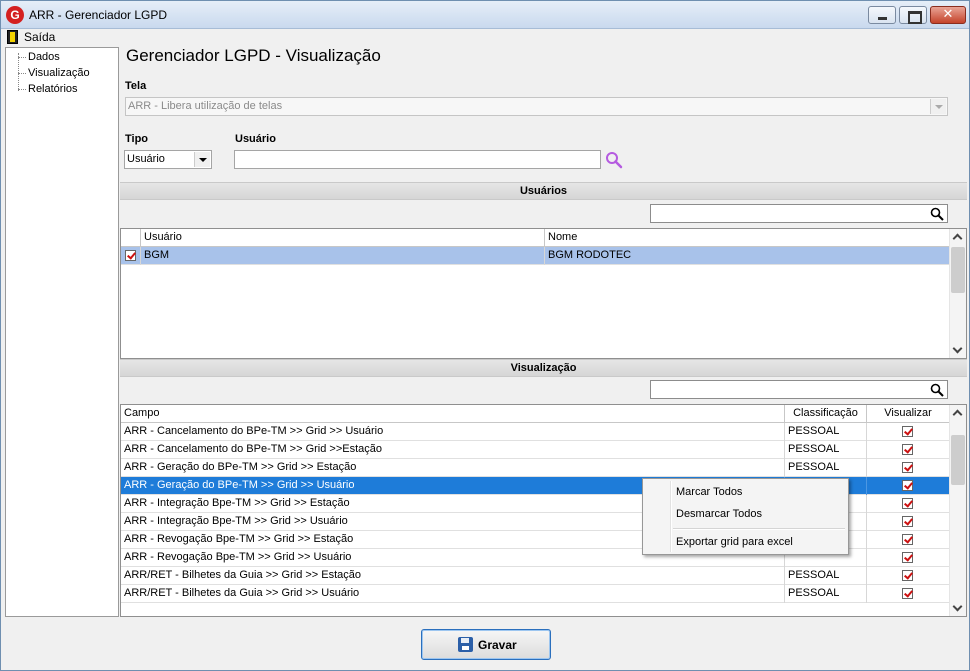 This screenshot has width=970, height=671. I want to click on users-filter-input, so click(799, 213).